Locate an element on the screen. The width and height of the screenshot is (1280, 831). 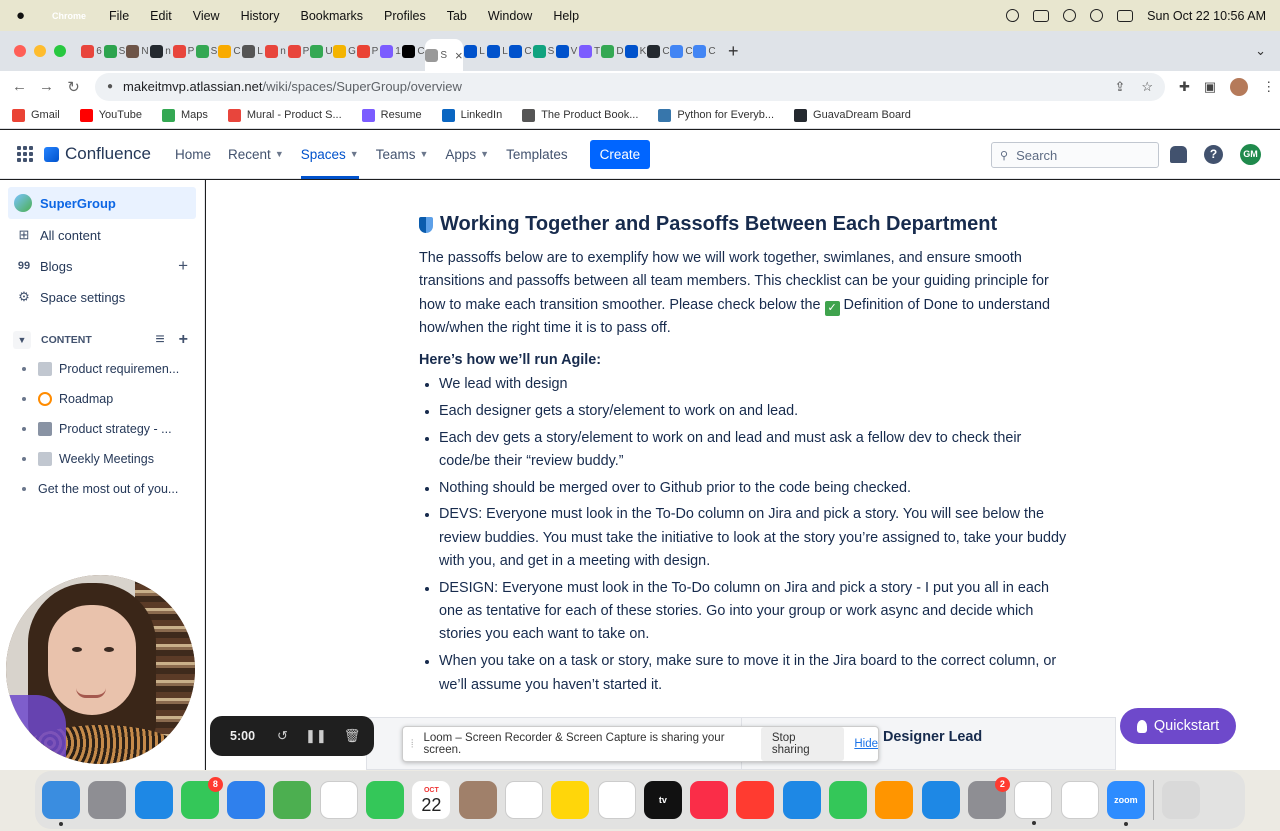
notifications-bell-icon is located at coordinates (1178, 154).